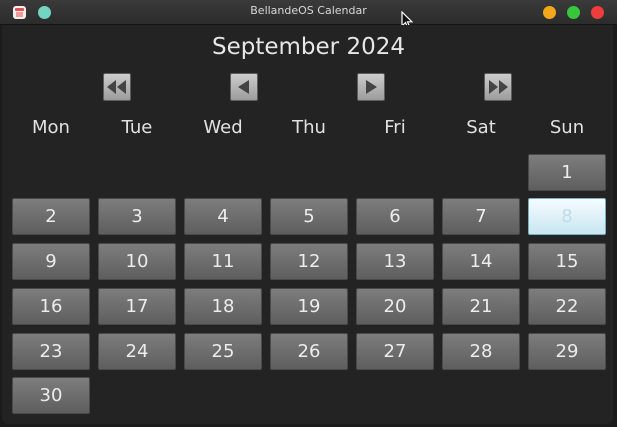 This screenshot has height=427, width=617. What do you see at coordinates (137, 351) in the screenshot?
I see `day-button: 24` at bounding box center [137, 351].